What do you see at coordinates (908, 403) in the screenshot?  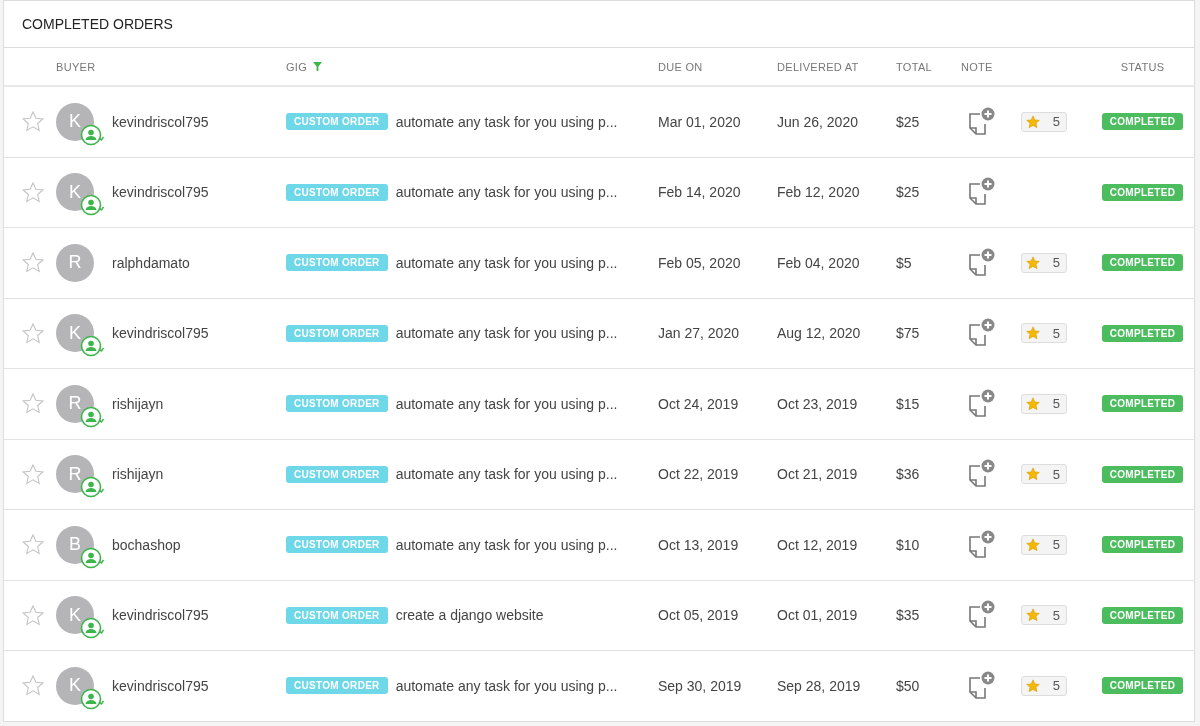 I see `order-total: $15` at bounding box center [908, 403].